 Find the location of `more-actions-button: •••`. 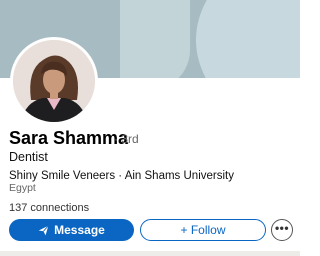

more-actions-button: ••• is located at coordinates (282, 230).